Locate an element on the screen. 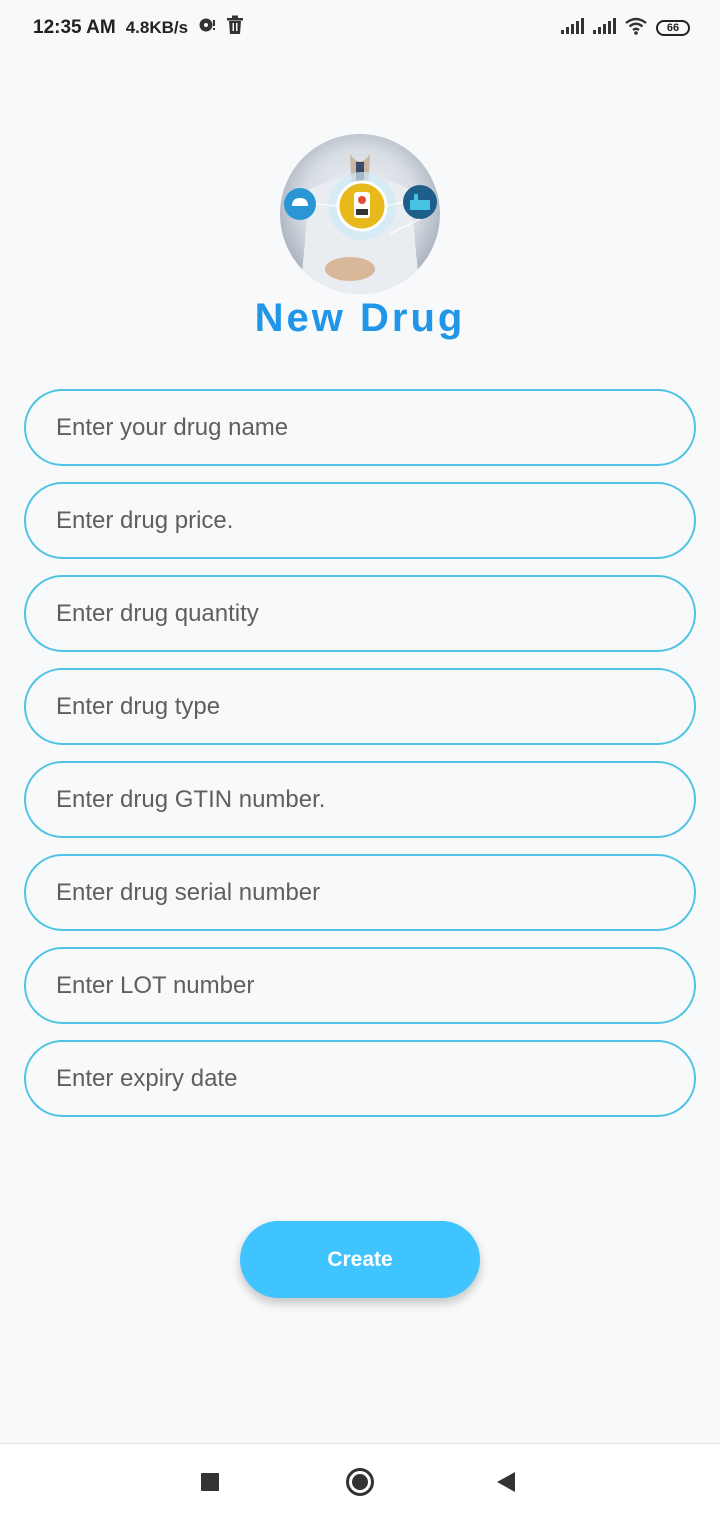  home-button is located at coordinates (360, 1482).